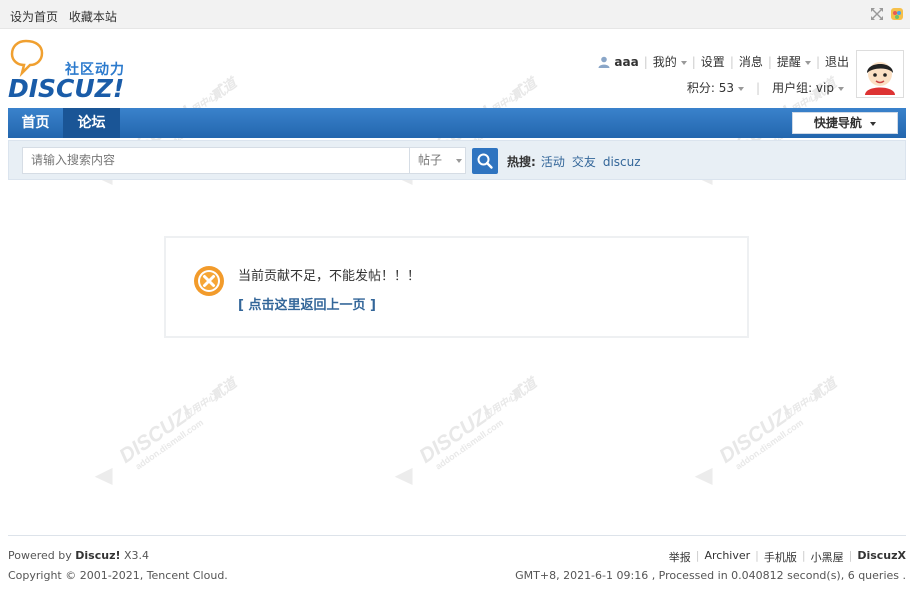 This screenshot has height=600, width=910. Describe the element at coordinates (97, 555) in the screenshot. I see `powered-link: Discuz!` at that location.